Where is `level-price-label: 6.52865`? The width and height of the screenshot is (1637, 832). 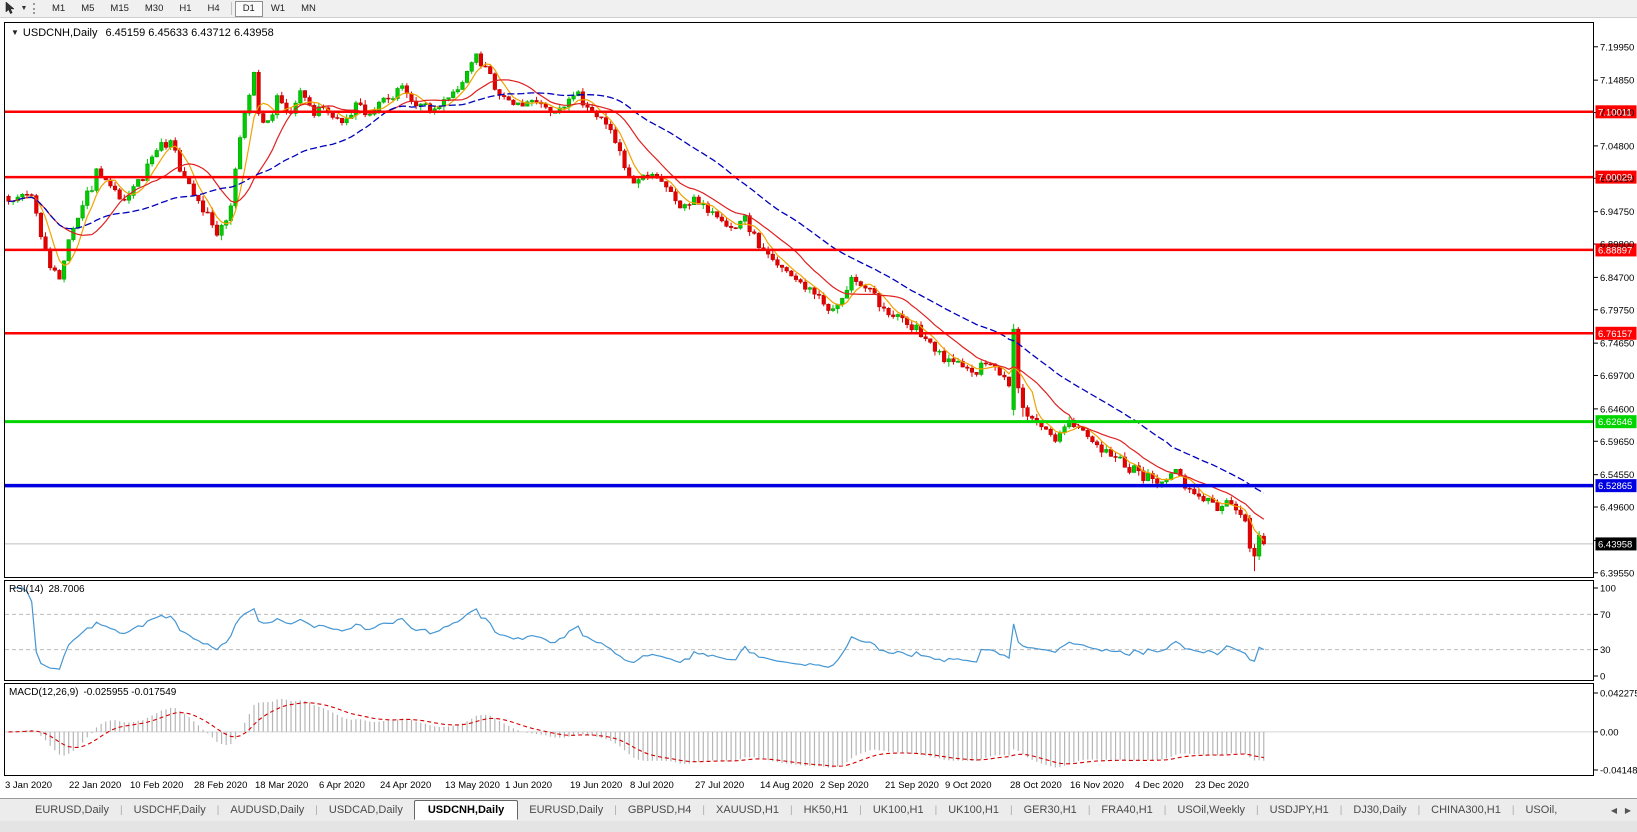 level-price-label: 6.52865 is located at coordinates (1615, 486).